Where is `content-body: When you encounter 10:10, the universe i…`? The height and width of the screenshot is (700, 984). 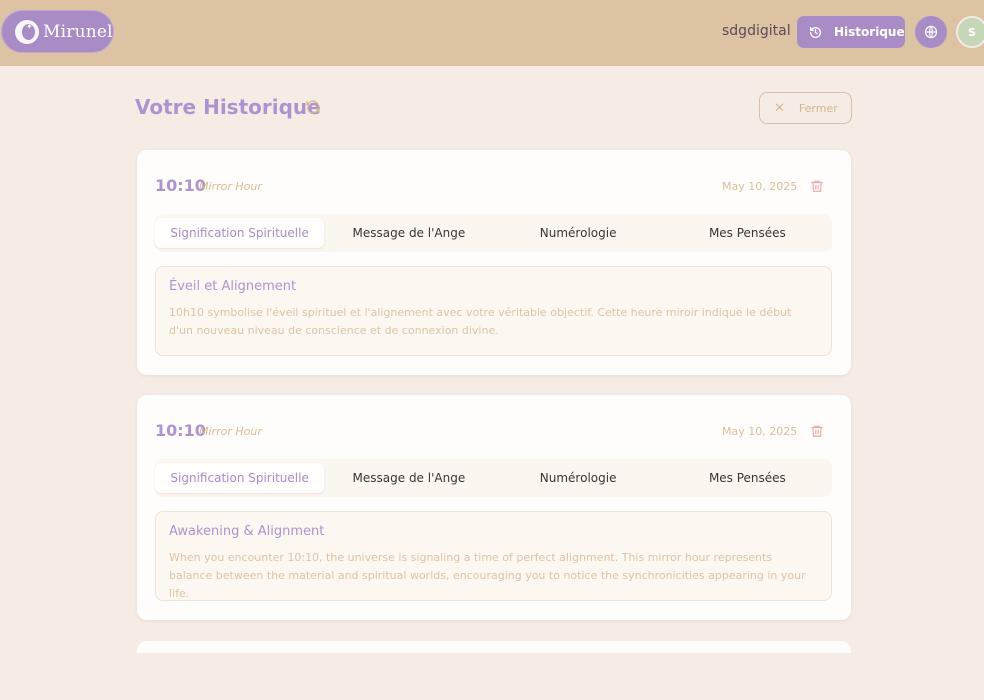 content-body: When you encounter 10:10, the universe i… is located at coordinates (487, 575).